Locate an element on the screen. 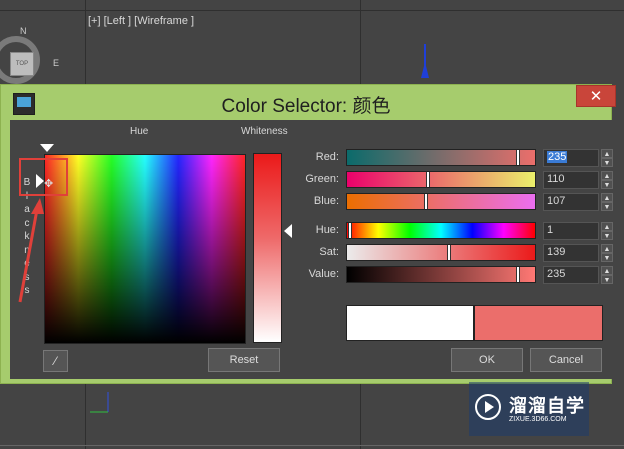  hue-label: Hue is located at coordinates (139, 131).